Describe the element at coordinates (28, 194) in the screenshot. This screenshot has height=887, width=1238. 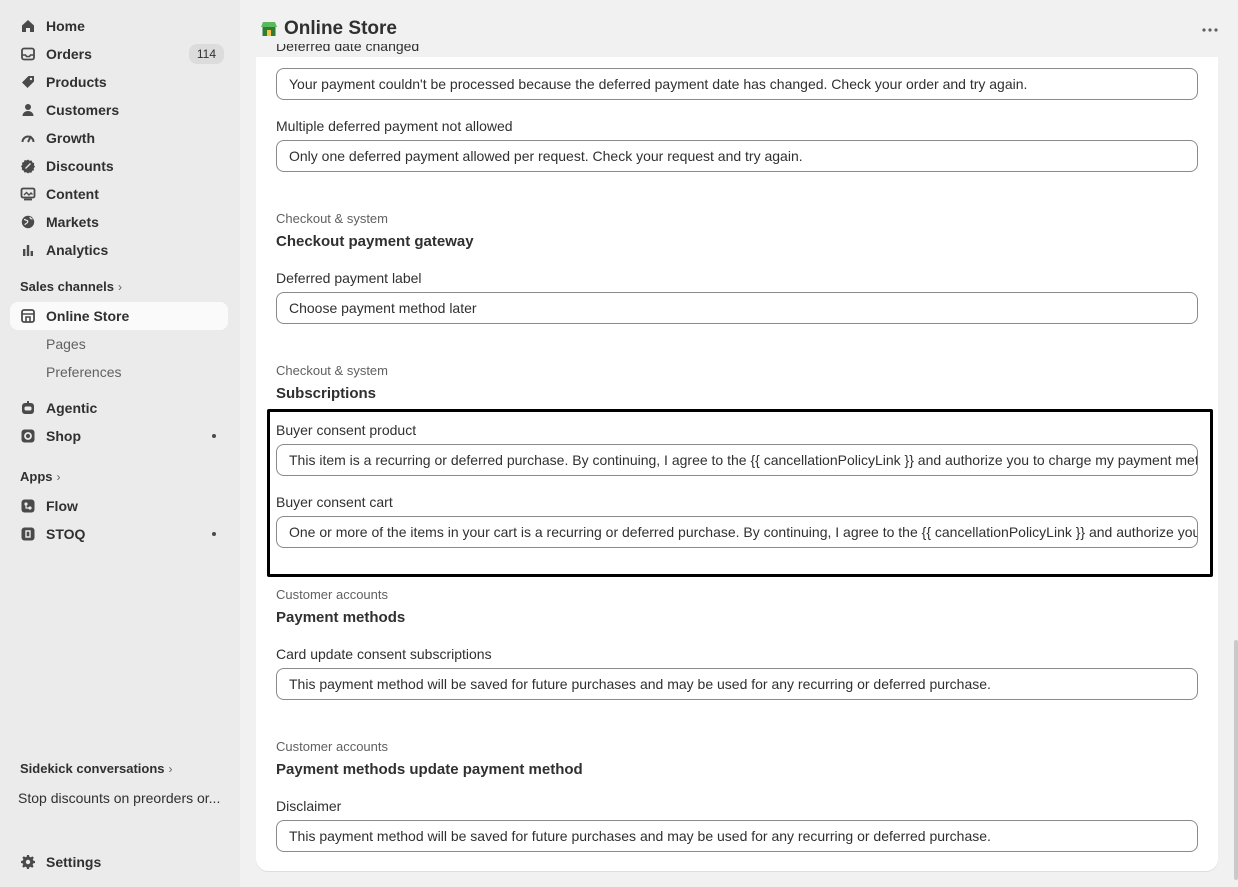
I see `image-icon` at that location.